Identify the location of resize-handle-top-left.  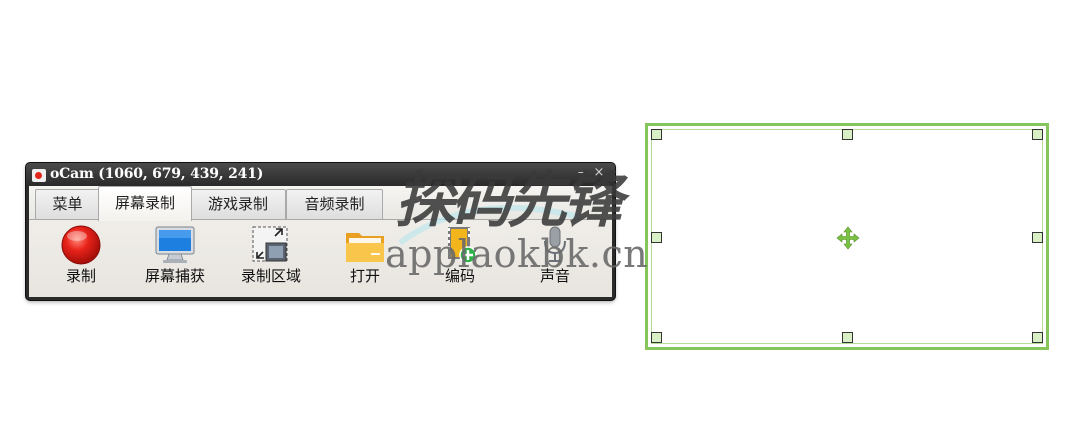
(656, 134).